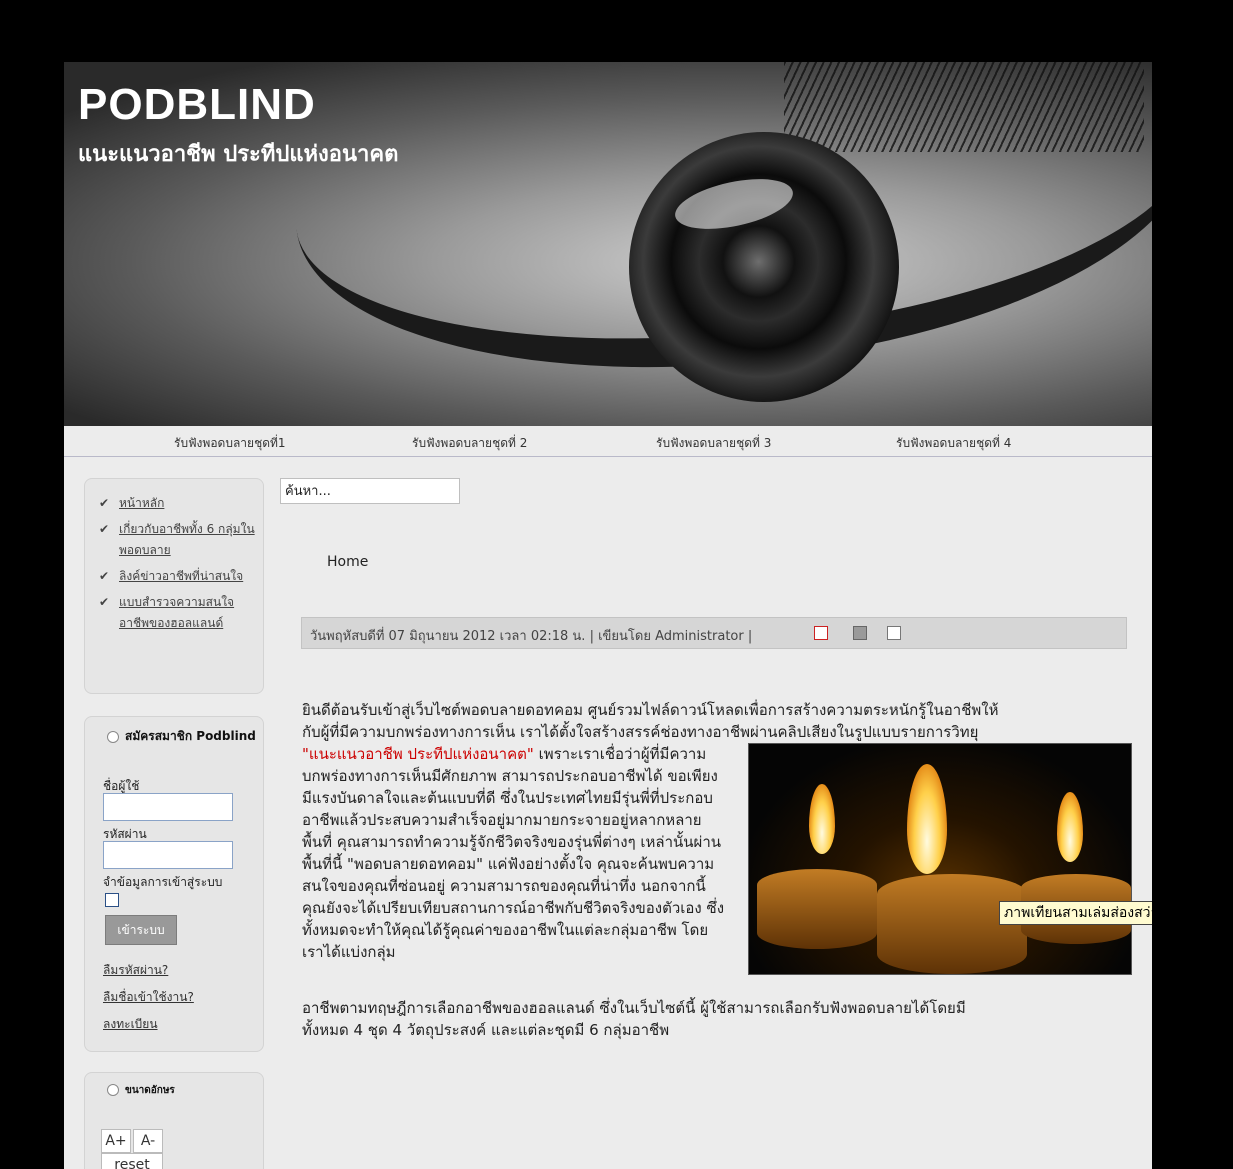 This screenshot has width=1233, height=1169. What do you see at coordinates (174, 1120) in the screenshot?
I see `font-size-box: ขนาดอักษร A+ A- reset` at bounding box center [174, 1120].